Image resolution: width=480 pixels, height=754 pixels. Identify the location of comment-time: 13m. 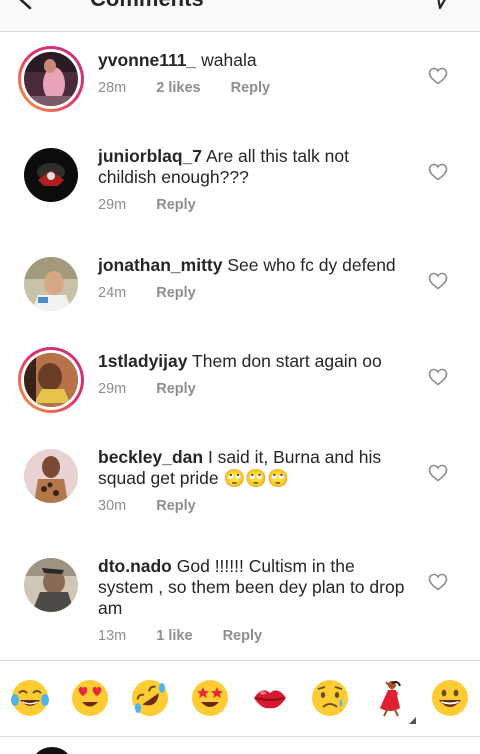
(112, 636).